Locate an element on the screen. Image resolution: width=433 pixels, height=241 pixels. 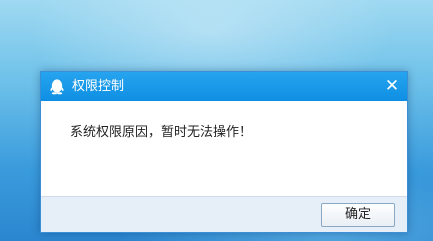
qq-penguin-icon is located at coordinates (57, 86).